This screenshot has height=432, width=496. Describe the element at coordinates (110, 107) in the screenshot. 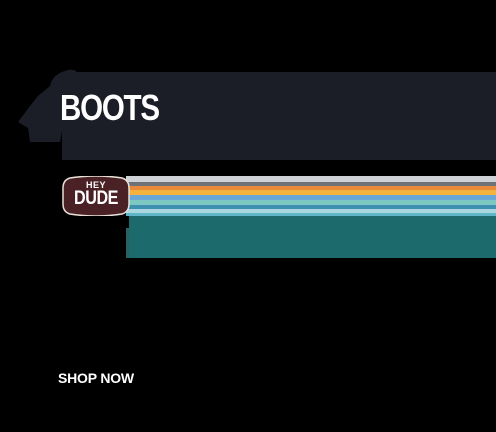

I see `promo-headline: BOOTS` at that location.